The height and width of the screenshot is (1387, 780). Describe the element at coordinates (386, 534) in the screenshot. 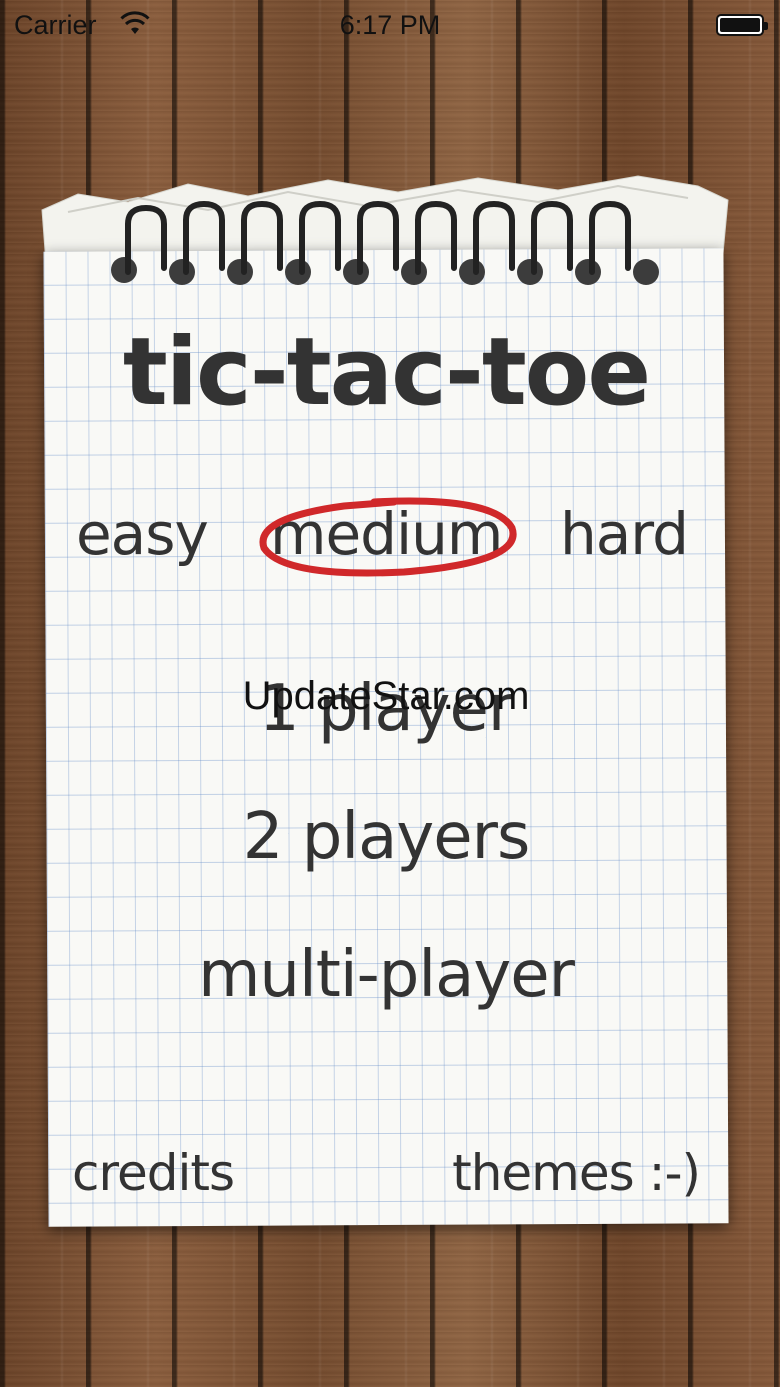

I see `difficulty-medium: medium` at that location.